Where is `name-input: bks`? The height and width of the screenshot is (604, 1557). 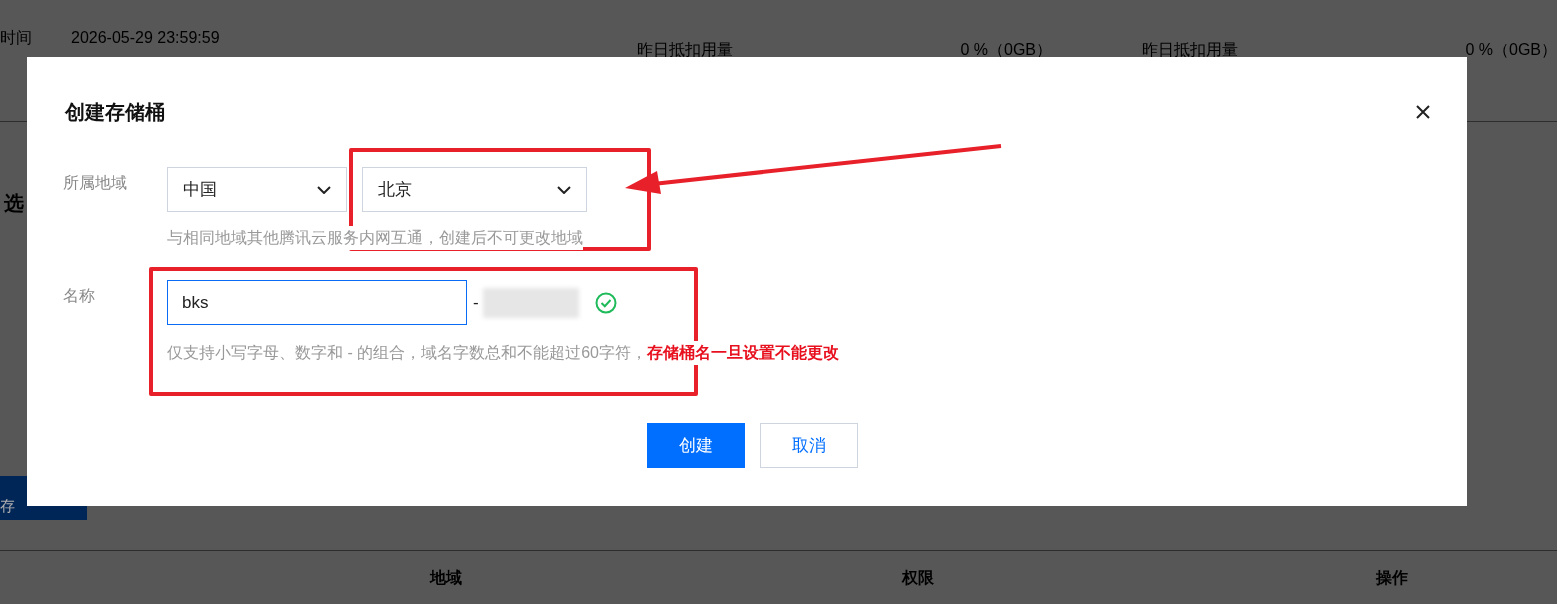
name-input: bks is located at coordinates (317, 302).